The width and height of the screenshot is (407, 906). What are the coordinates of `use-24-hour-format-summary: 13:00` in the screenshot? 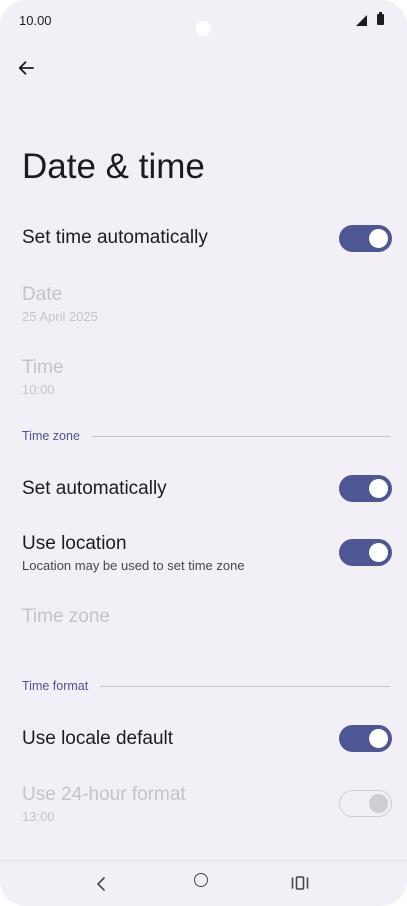 It's located at (38, 816).